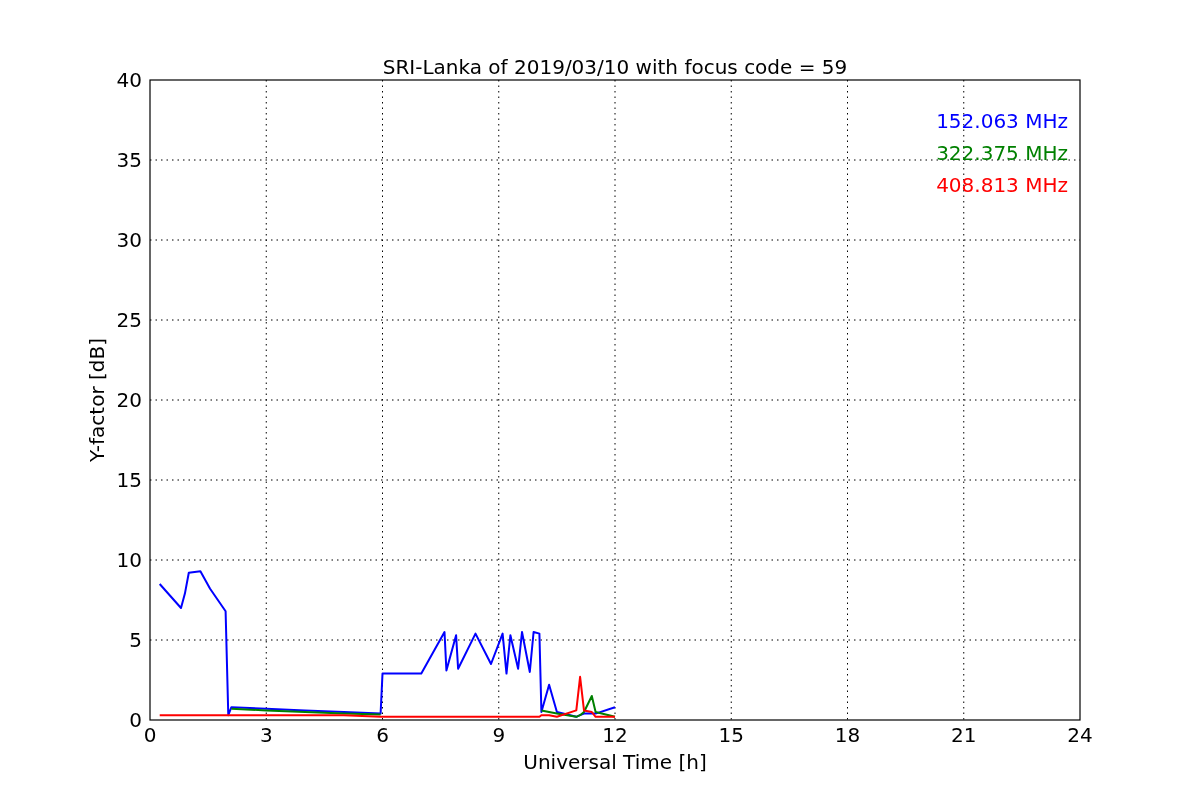 The width and height of the screenshot is (1200, 800). I want to click on y-tick-label: 40, so click(129, 80).